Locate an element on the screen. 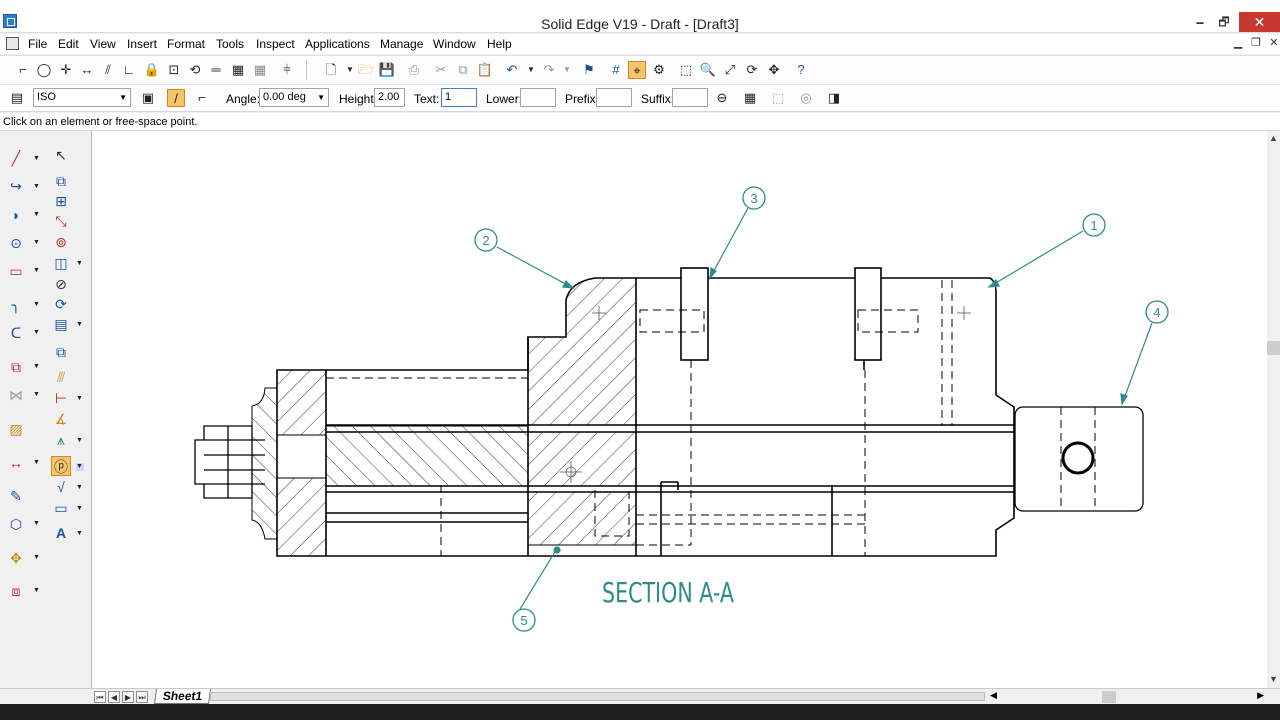 The height and width of the screenshot is (720, 1280). balloon-5: 5 is located at coordinates (524, 620).